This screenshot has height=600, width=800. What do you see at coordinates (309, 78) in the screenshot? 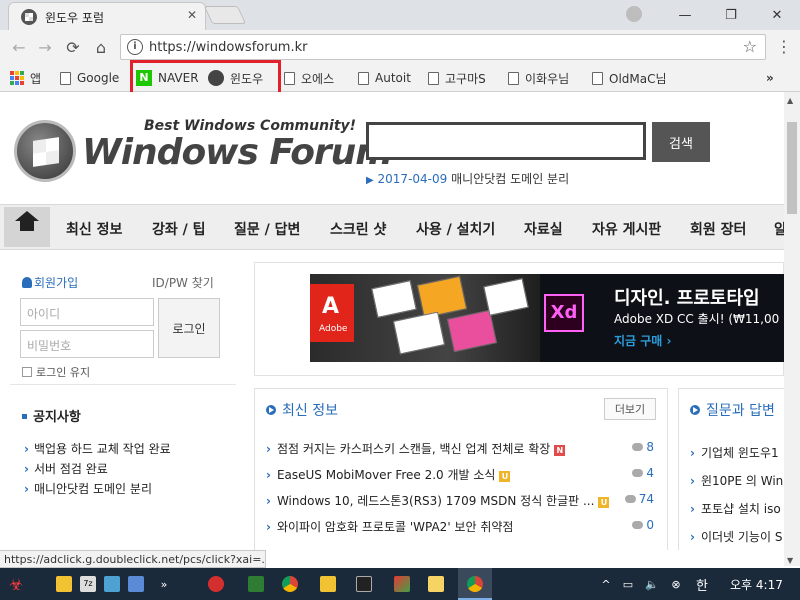
I see `bookmark-os: 오에스` at bounding box center [309, 78].